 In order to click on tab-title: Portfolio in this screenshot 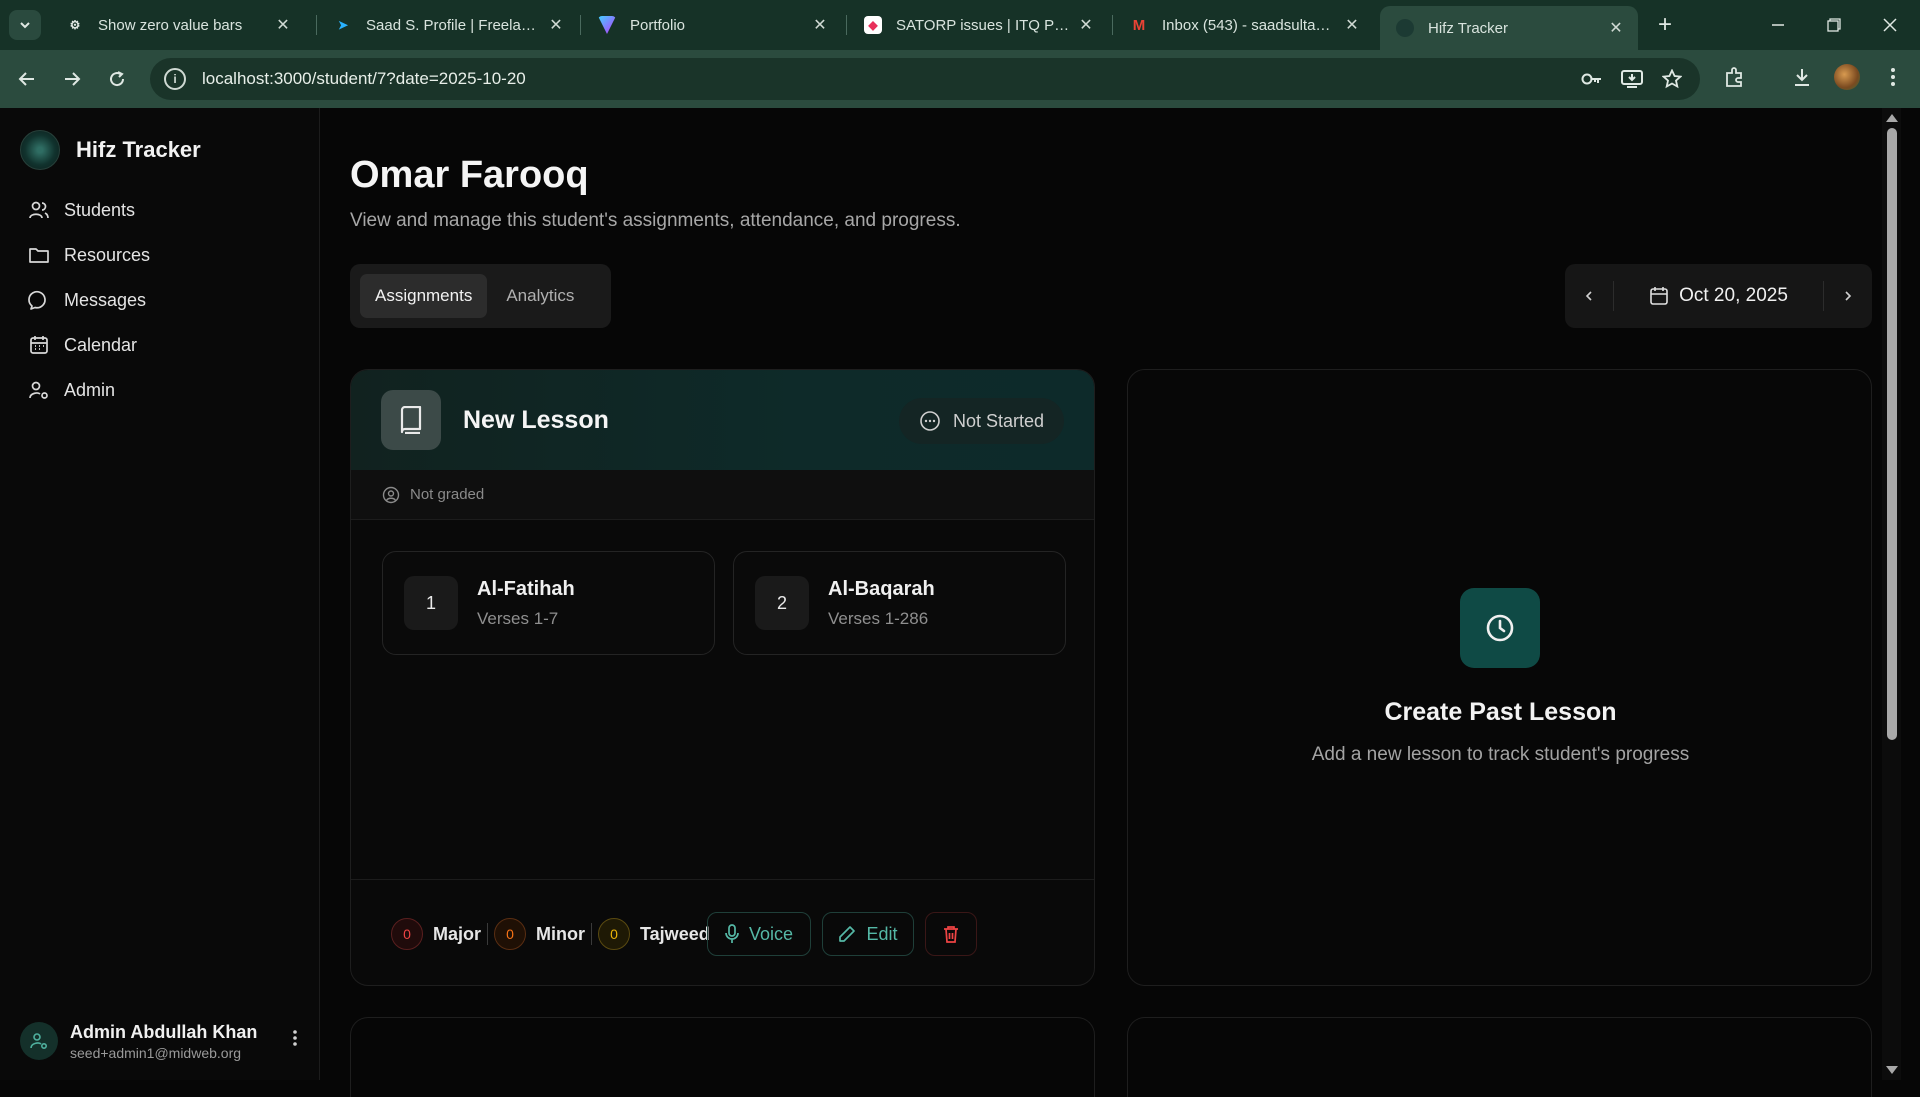, I will do `click(658, 25)`.